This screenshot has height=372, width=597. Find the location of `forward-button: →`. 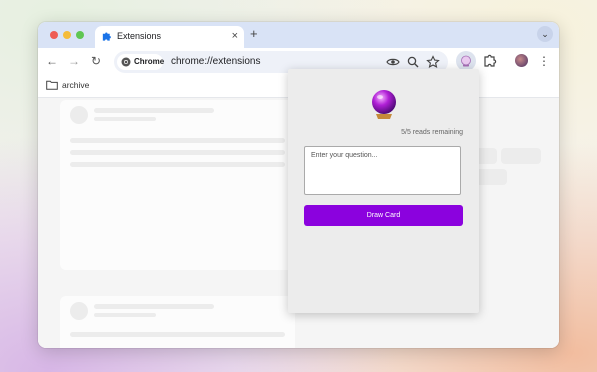

forward-button: → is located at coordinates (74, 61).